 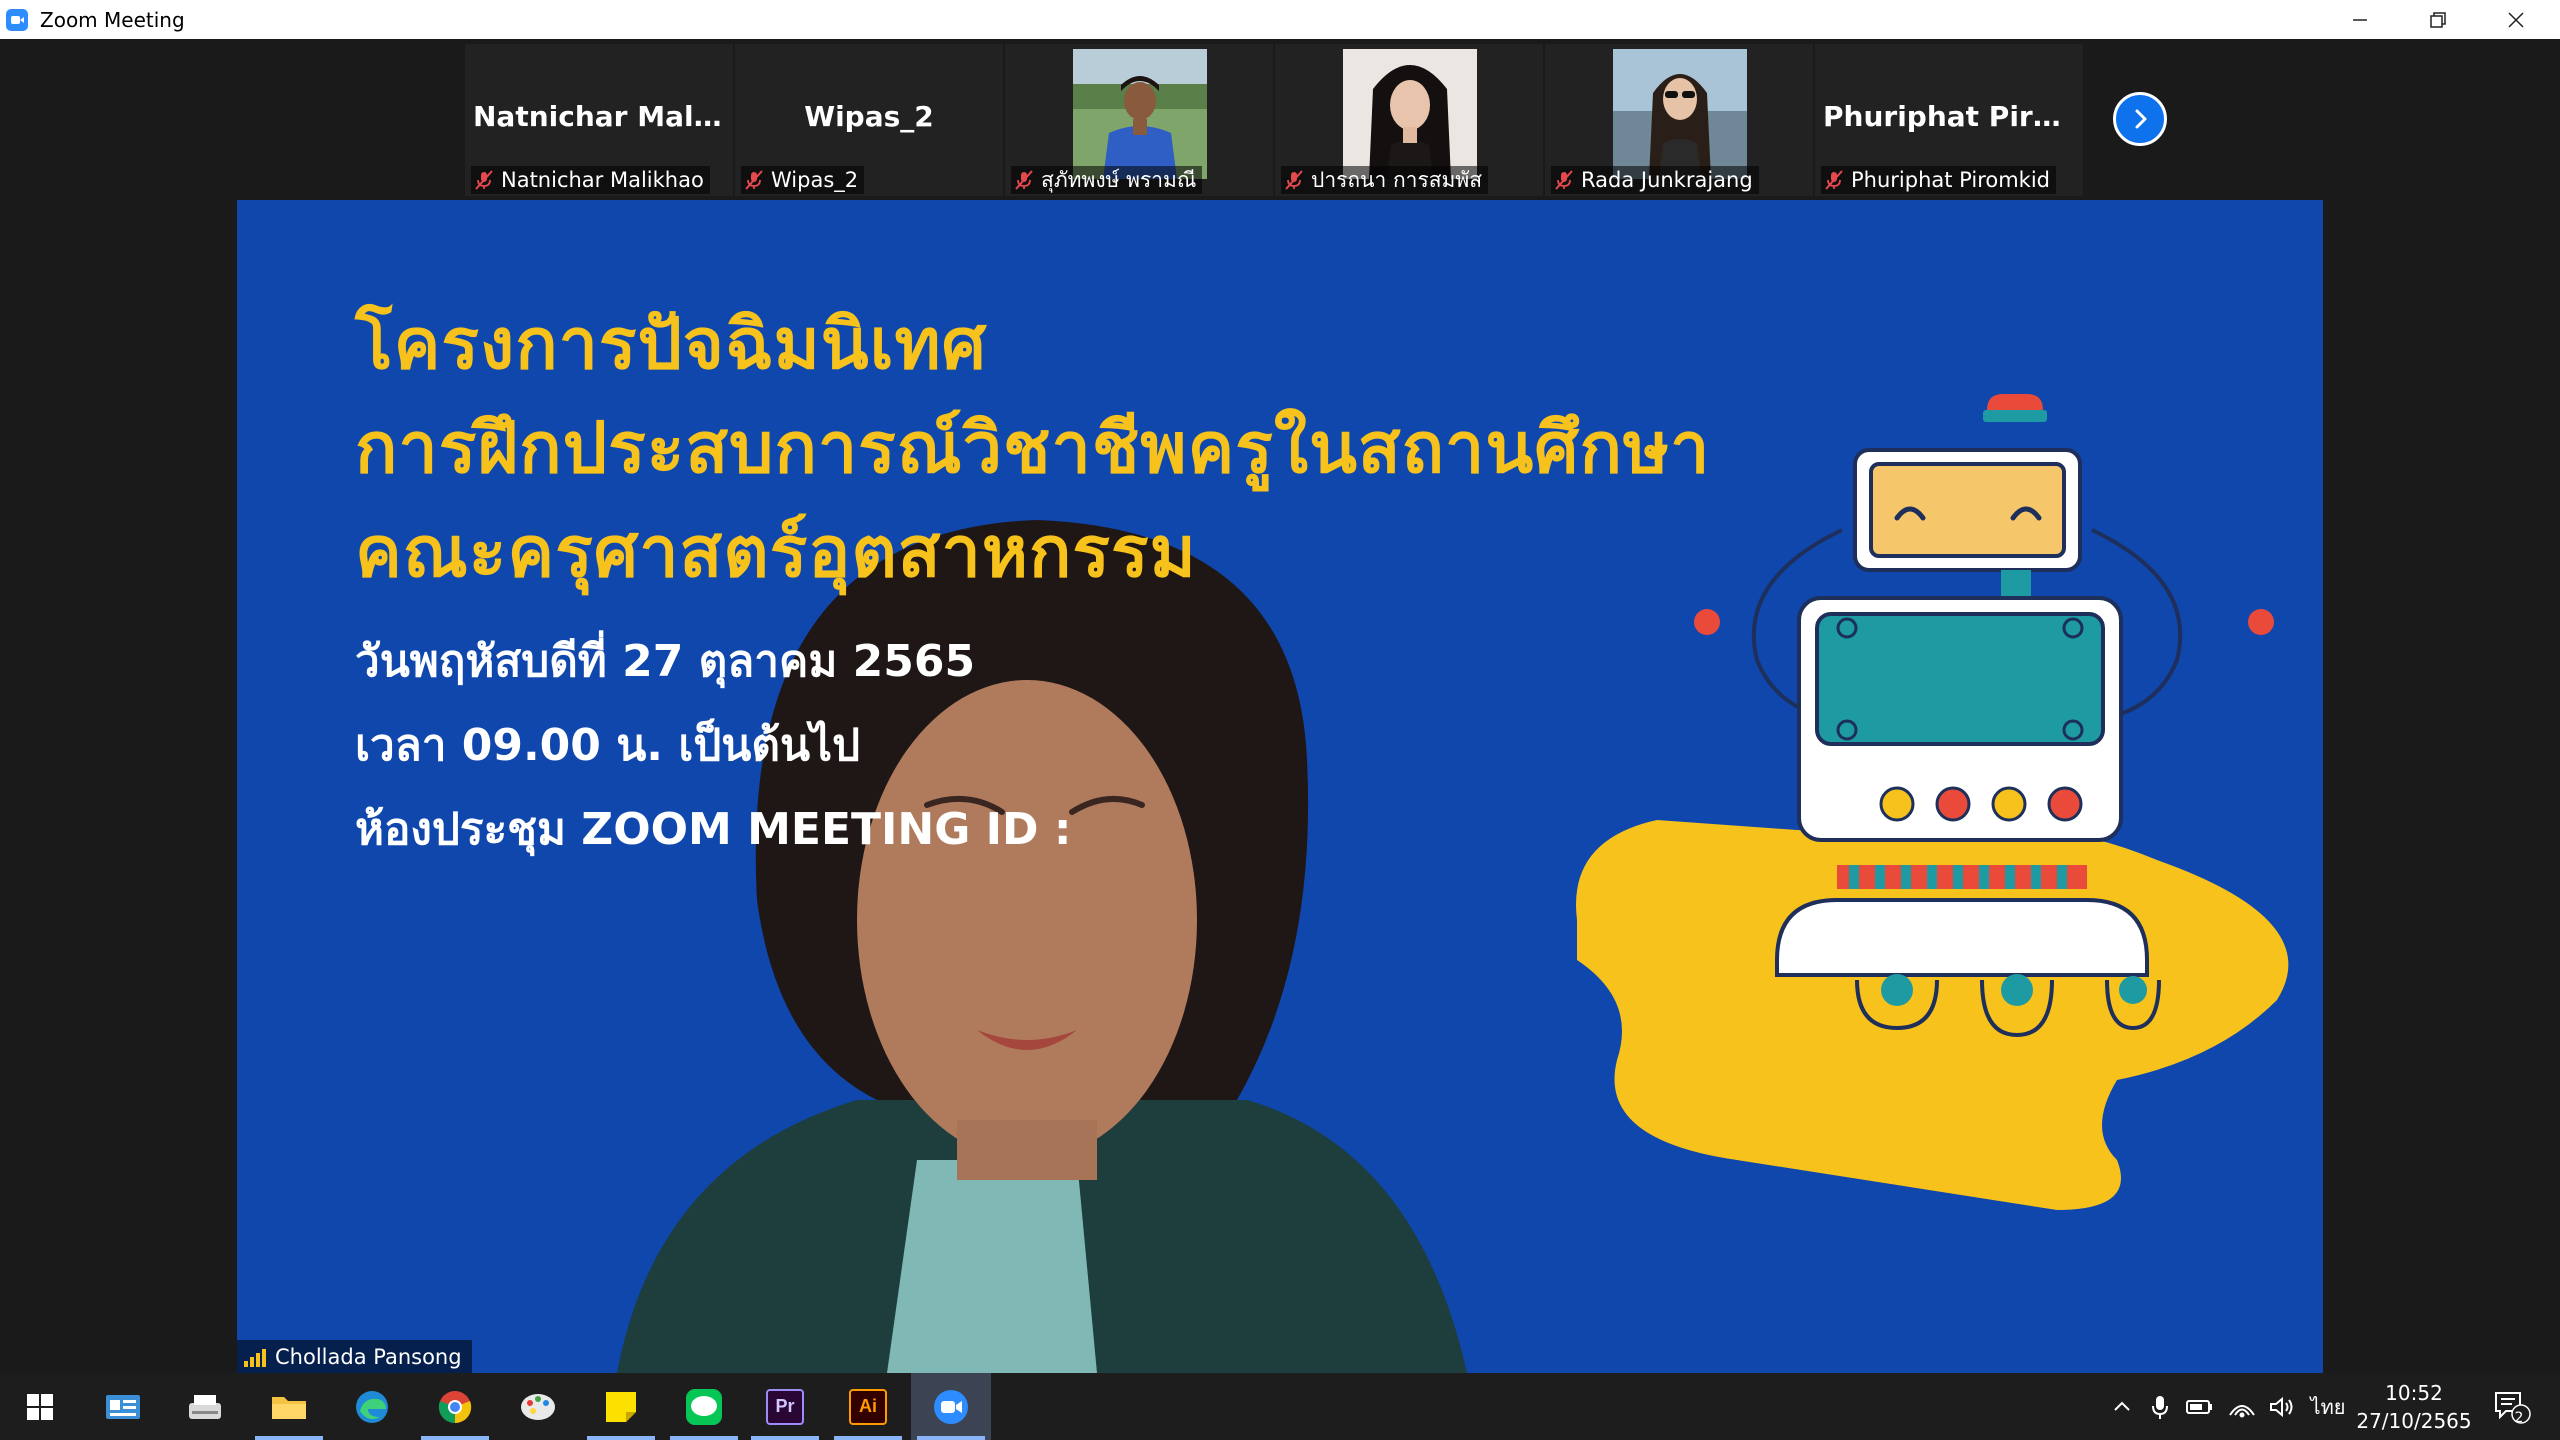 I want to click on input-language-indicator: ไทย, so click(x=2328, y=1406).